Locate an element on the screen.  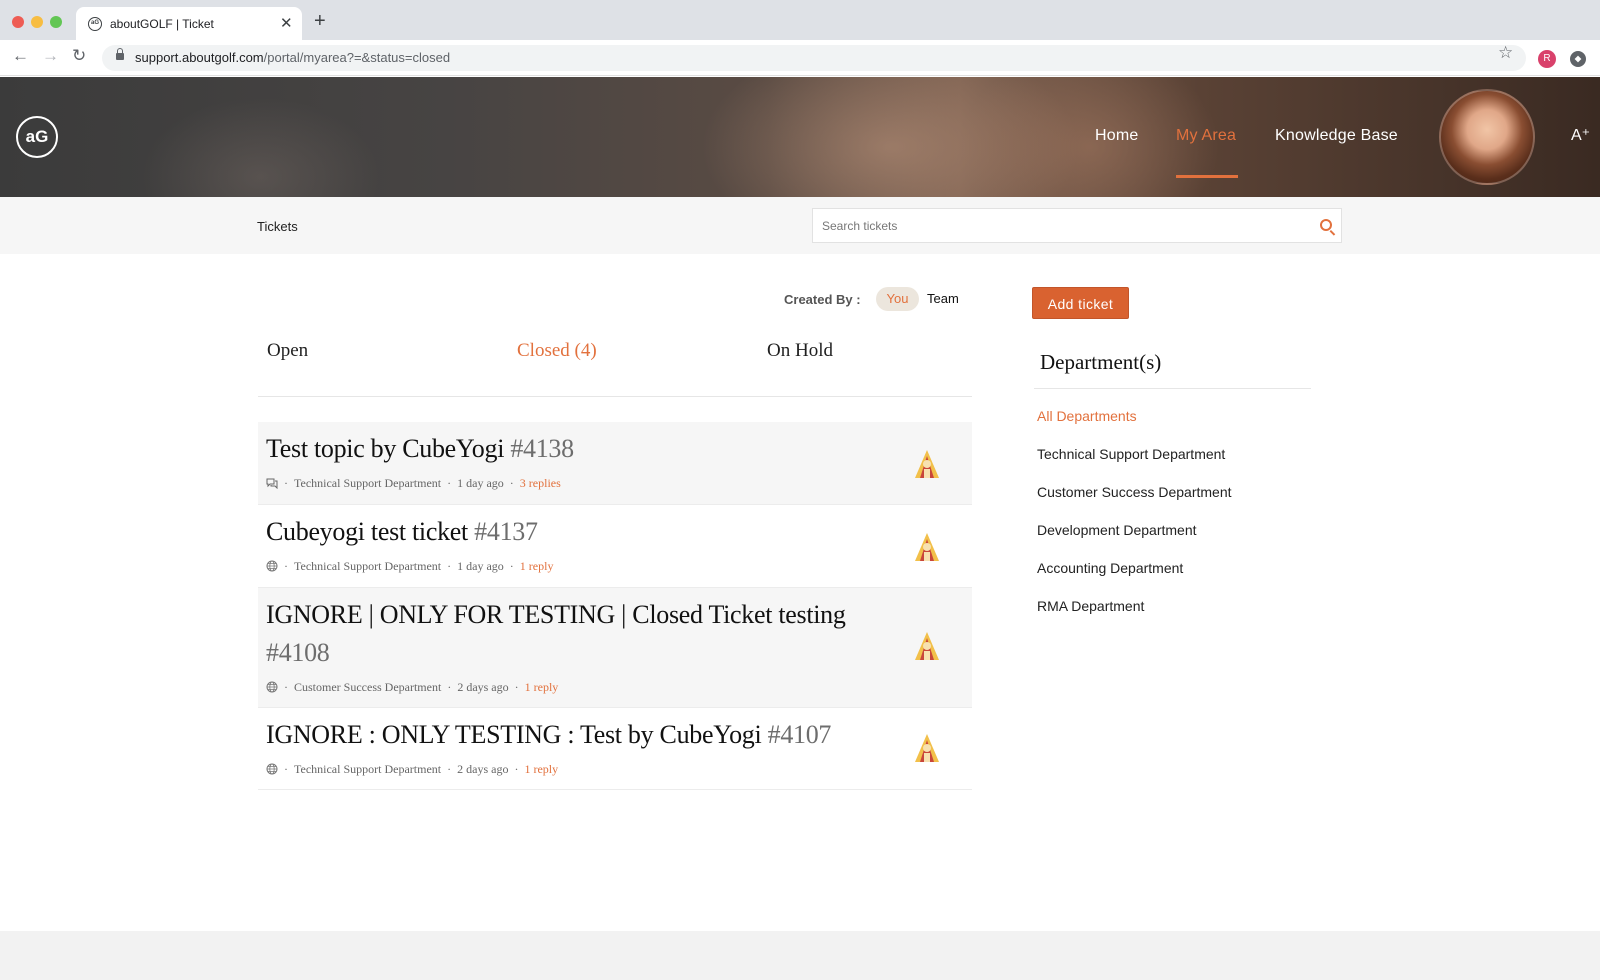
page-title: Tickets is located at coordinates (277, 226).